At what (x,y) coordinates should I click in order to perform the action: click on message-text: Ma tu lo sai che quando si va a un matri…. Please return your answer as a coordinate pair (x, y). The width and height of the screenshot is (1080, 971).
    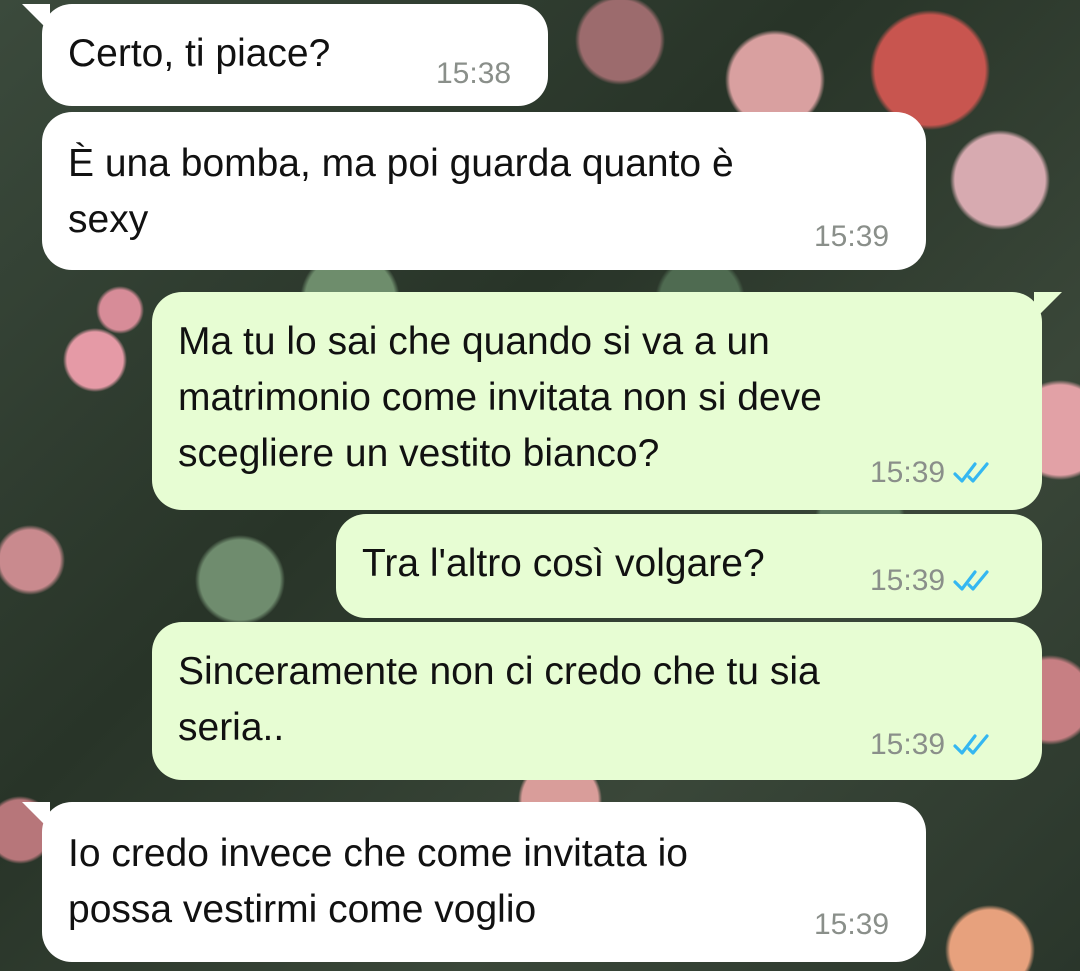
    Looking at the image, I should click on (500, 397).